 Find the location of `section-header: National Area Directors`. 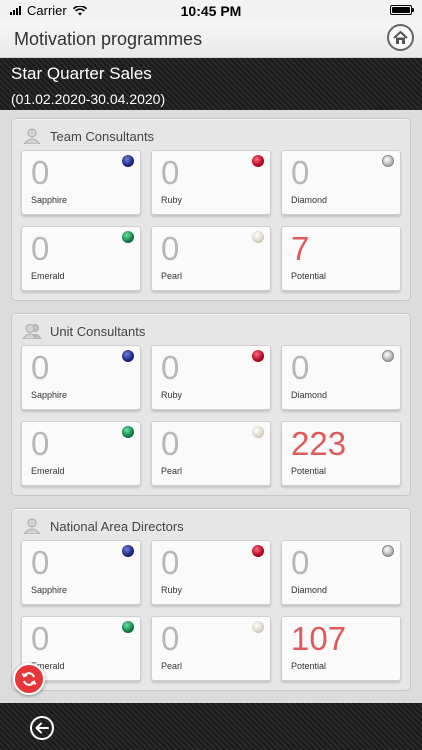

section-header: National Area Directors is located at coordinates (103, 526).